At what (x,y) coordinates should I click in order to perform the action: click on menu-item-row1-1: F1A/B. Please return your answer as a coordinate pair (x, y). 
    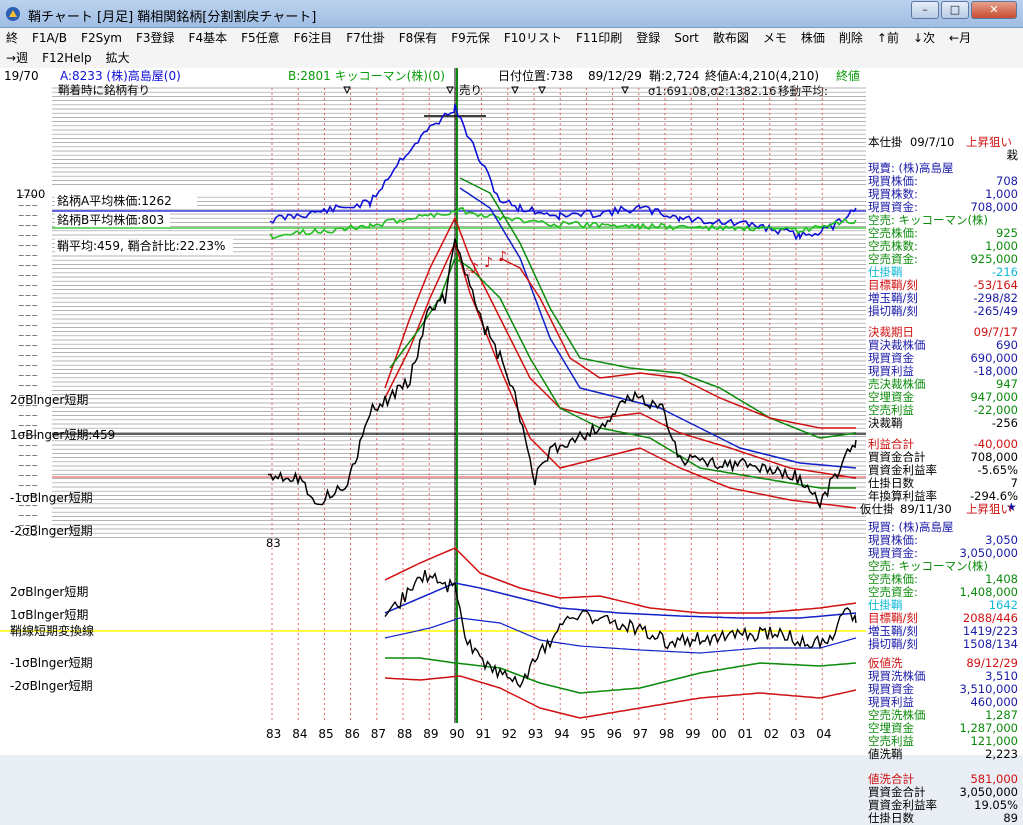
    Looking at the image, I should click on (49, 38).